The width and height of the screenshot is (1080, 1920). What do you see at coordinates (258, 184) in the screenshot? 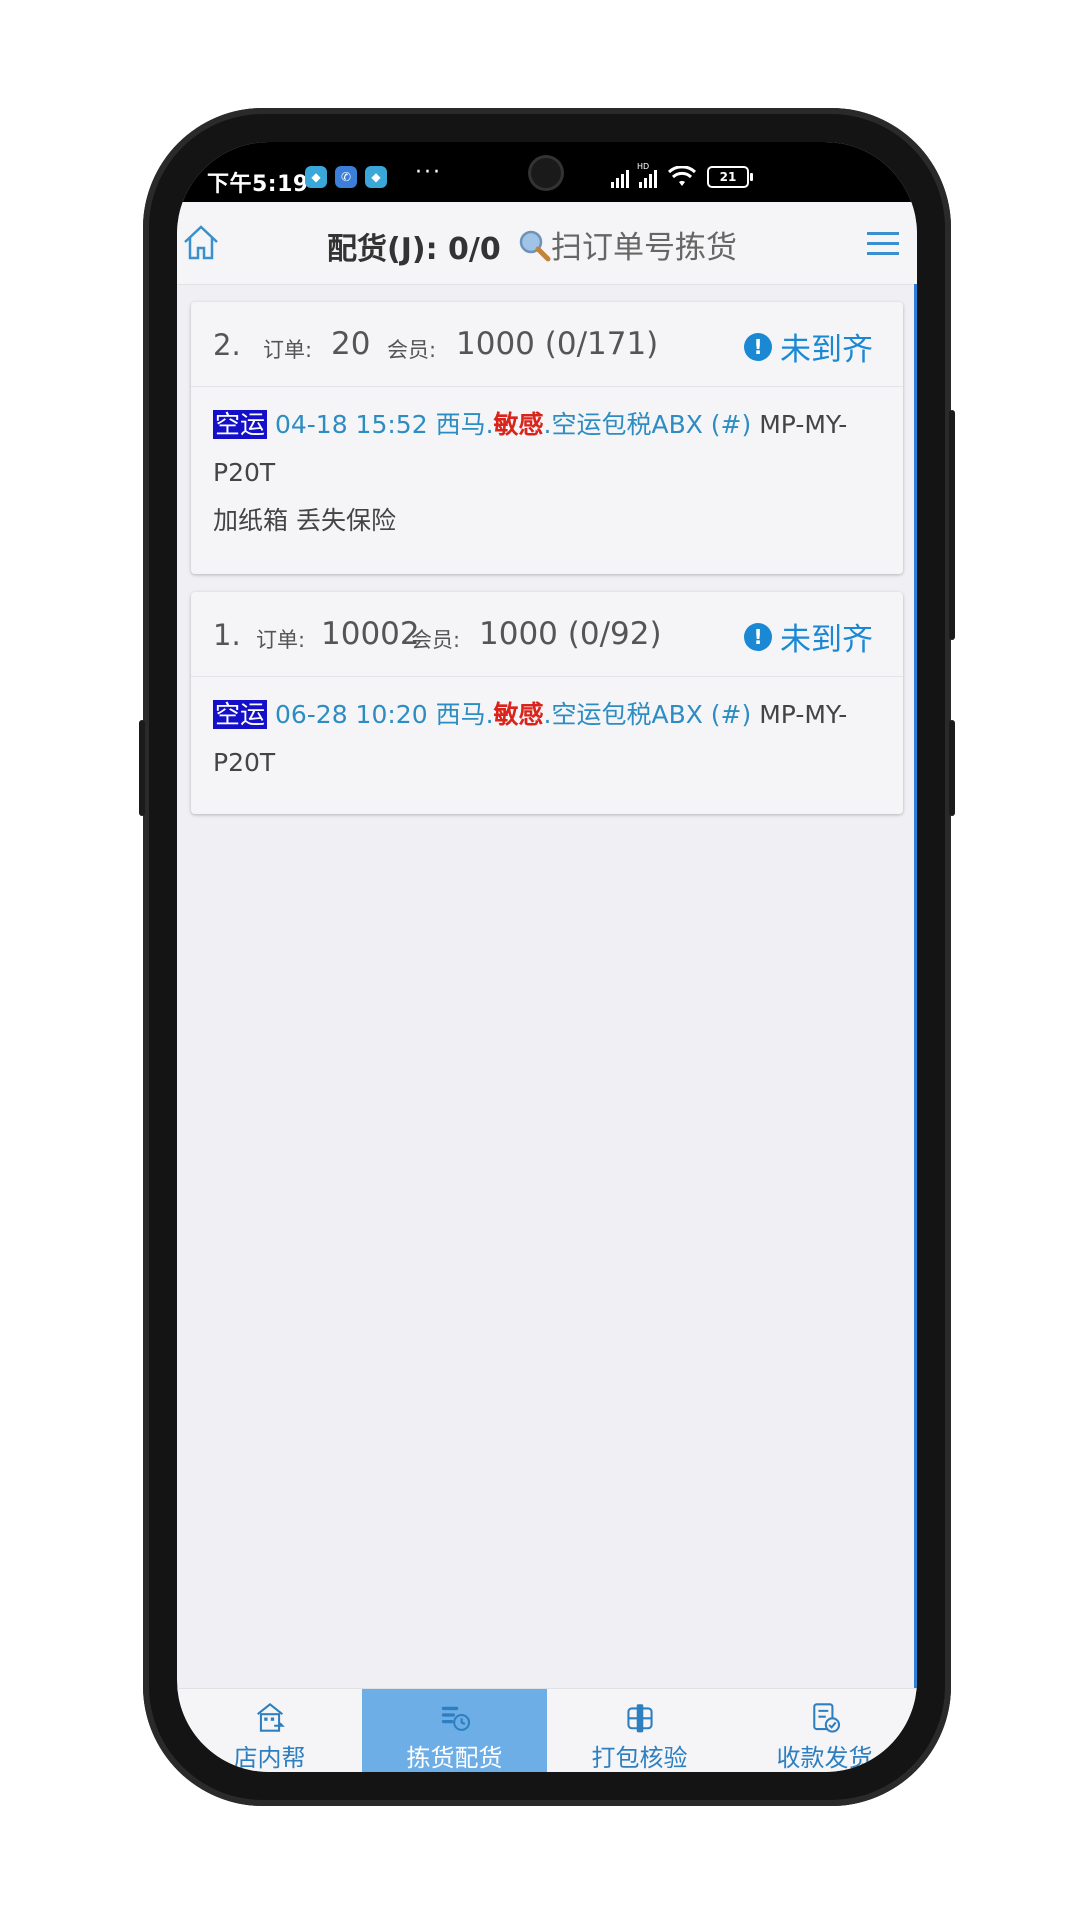
I see `status-time: 下午5:19` at bounding box center [258, 184].